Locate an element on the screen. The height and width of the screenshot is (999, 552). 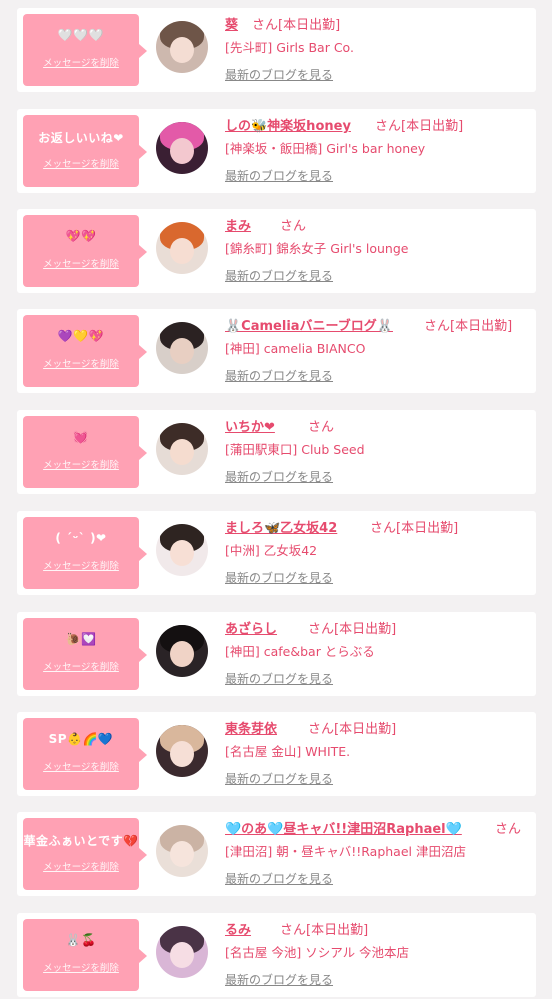
message-bubble: SP👶🌈💙 メッセージを削除 is located at coordinates (85, 754).